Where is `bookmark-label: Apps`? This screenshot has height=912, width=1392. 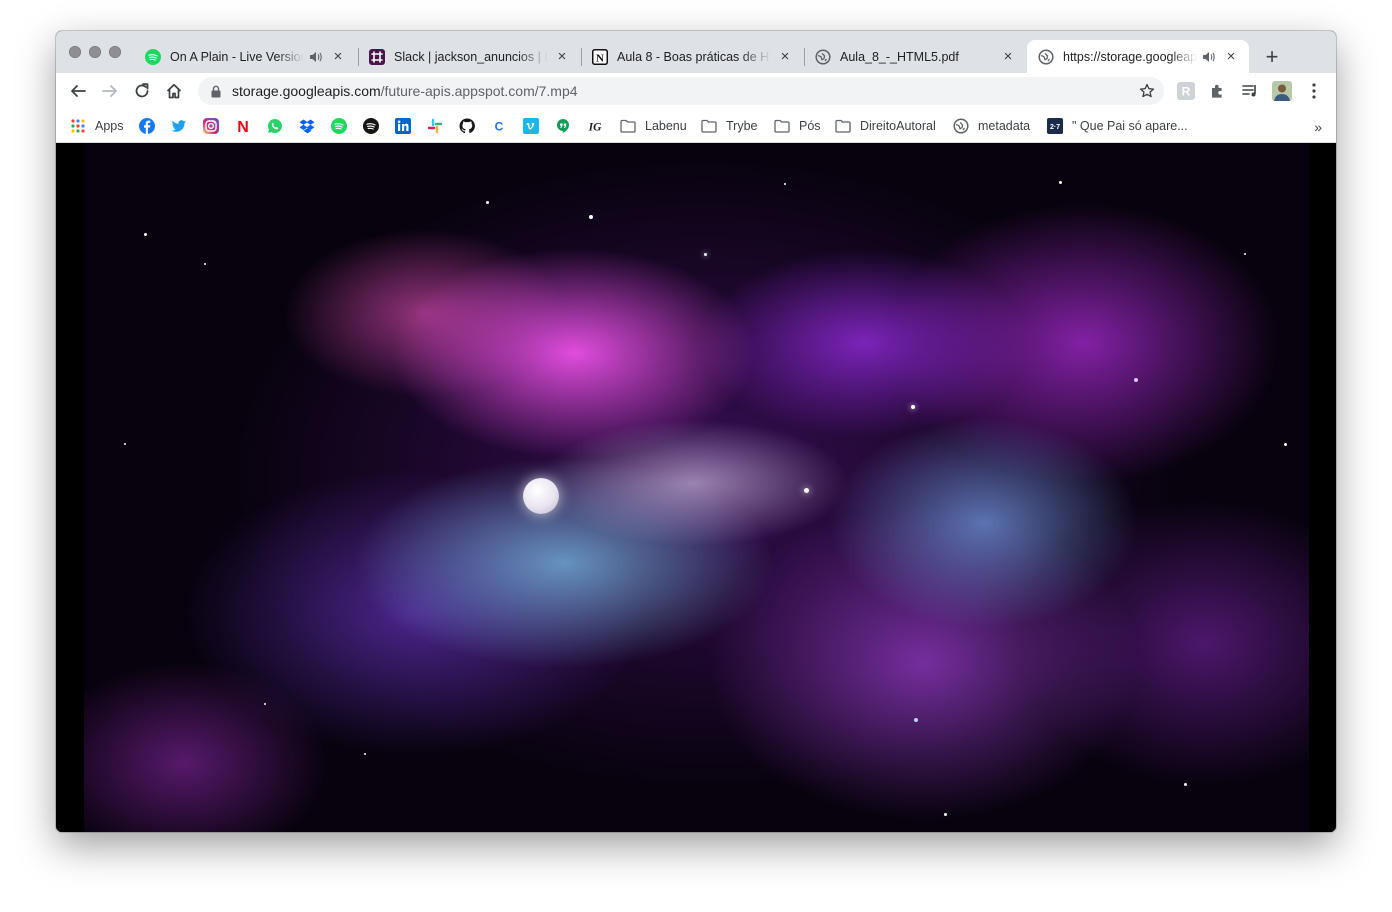
bookmark-label: Apps is located at coordinates (109, 126).